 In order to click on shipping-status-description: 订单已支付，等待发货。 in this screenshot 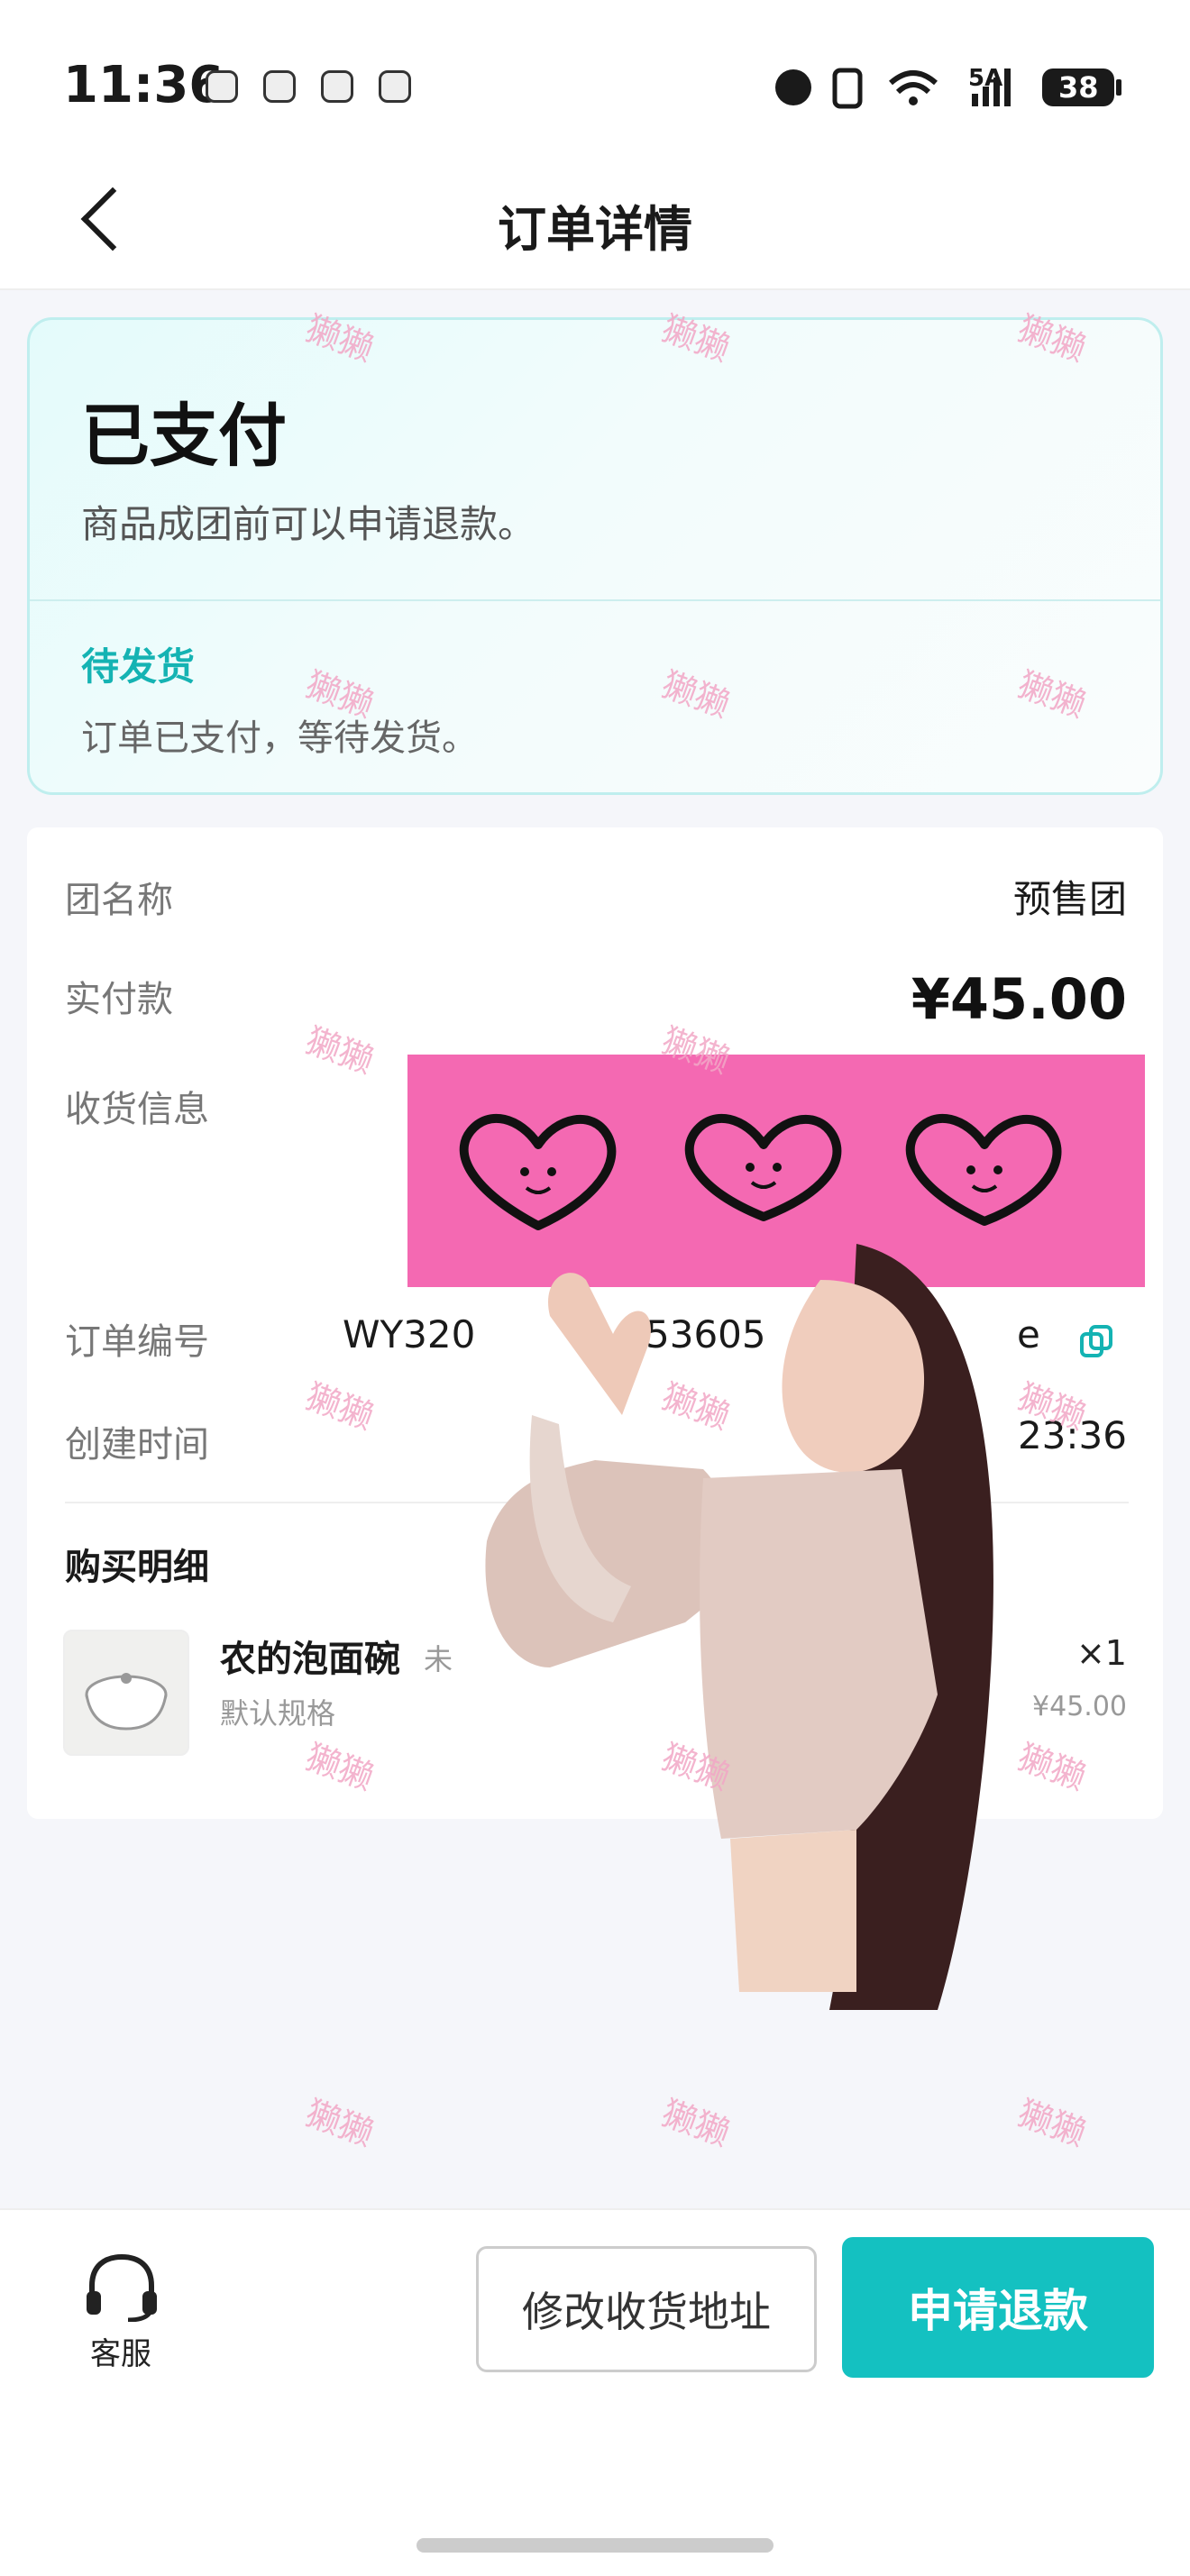, I will do `click(280, 738)`.